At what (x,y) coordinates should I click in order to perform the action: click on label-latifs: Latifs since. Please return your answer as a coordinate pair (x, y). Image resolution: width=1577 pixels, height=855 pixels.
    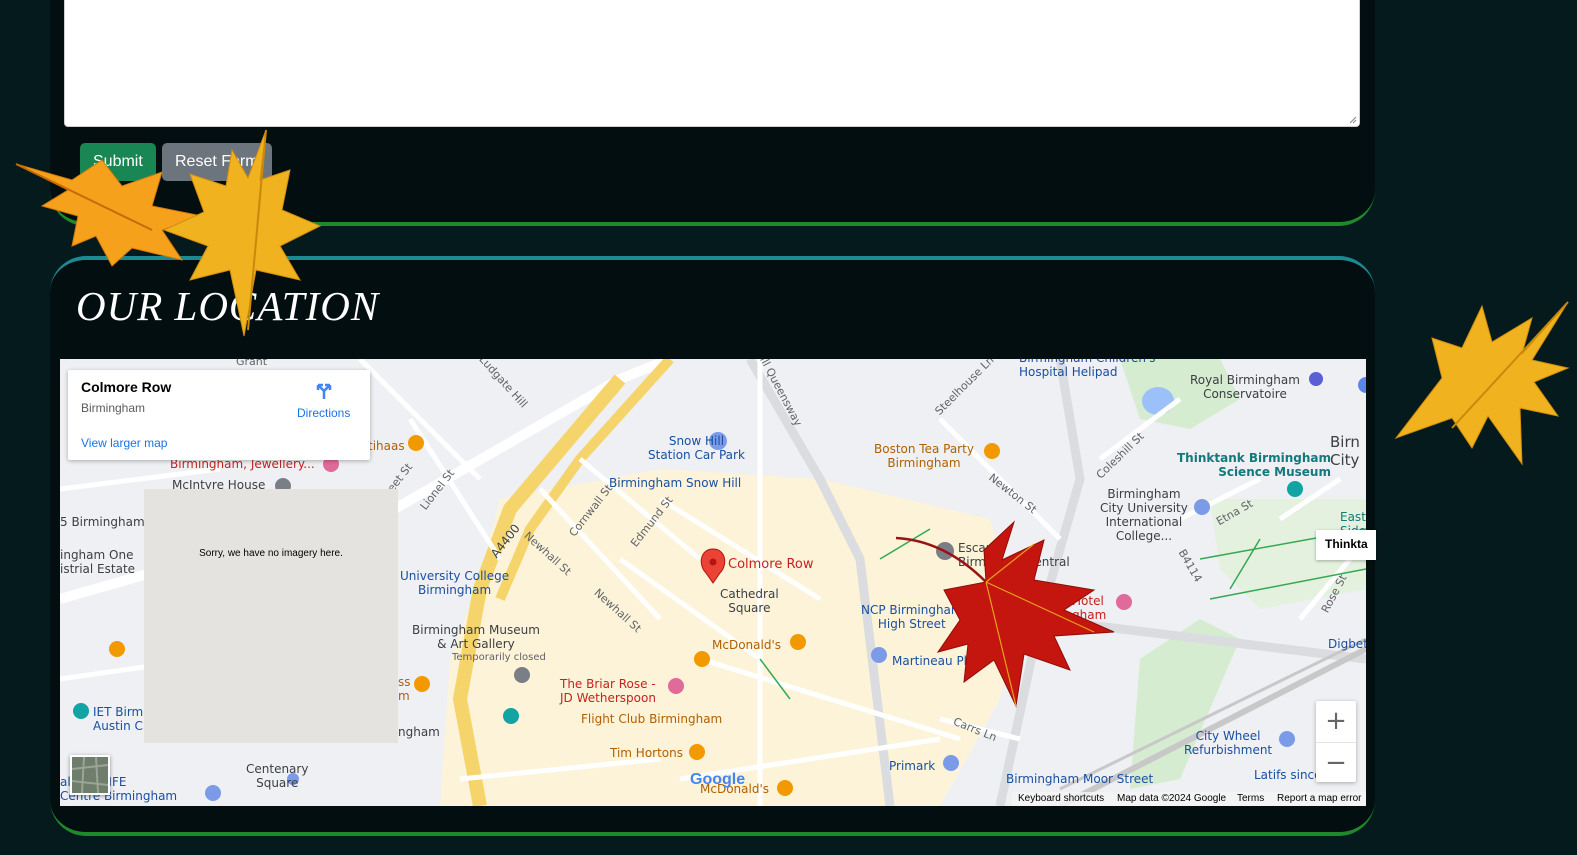
    Looking at the image, I should click on (1288, 775).